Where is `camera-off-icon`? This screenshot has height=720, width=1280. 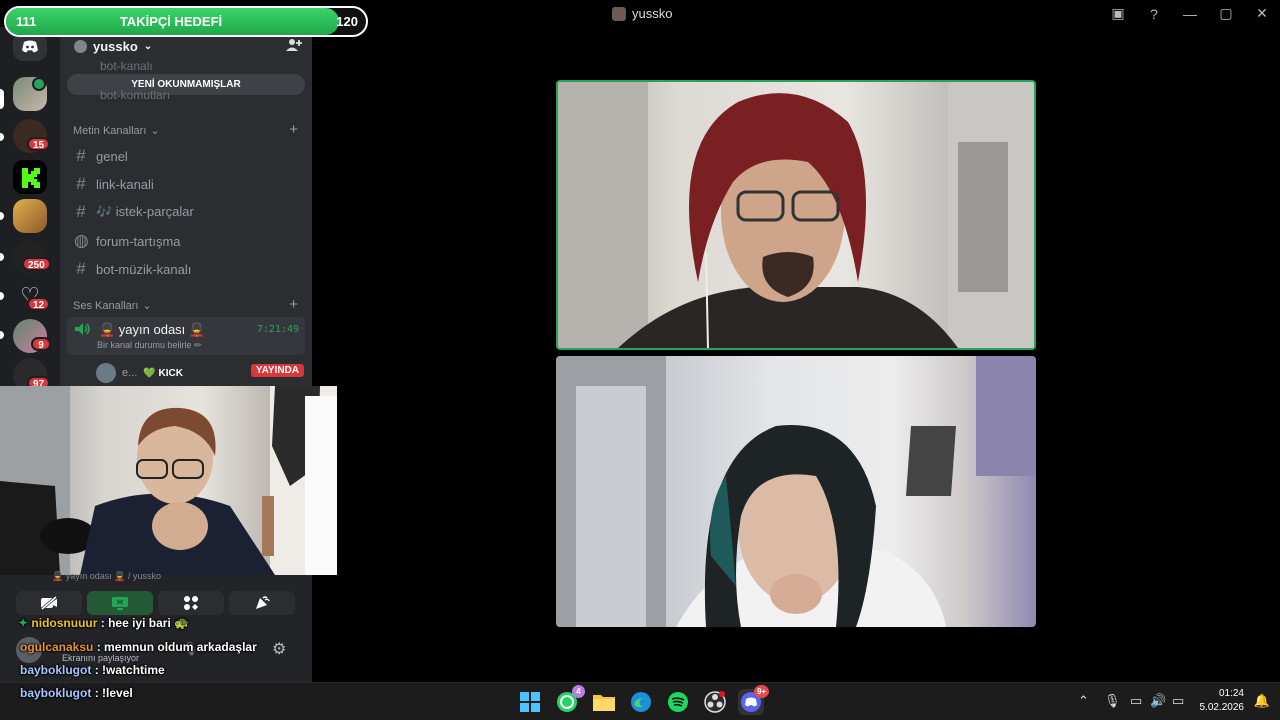 camera-off-icon is located at coordinates (49, 603).